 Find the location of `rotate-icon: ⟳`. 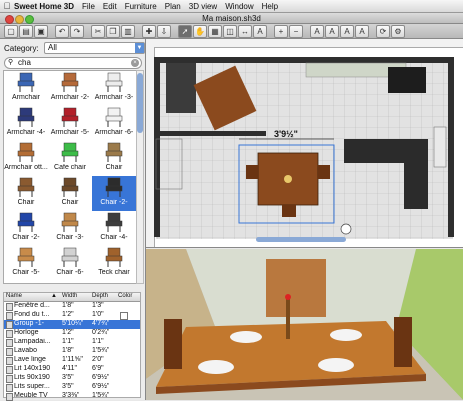

rotate-icon: ⟳ is located at coordinates (383, 31).